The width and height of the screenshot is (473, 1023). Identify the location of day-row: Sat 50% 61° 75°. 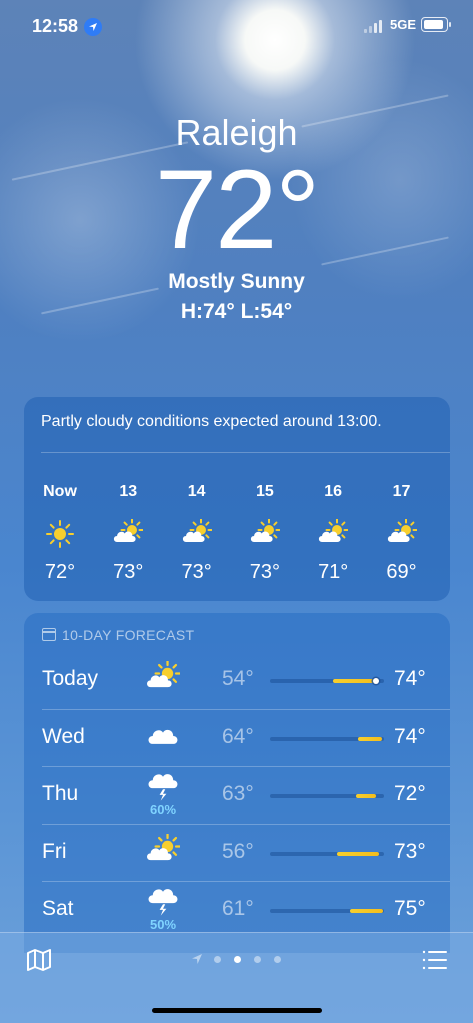
(246, 909).